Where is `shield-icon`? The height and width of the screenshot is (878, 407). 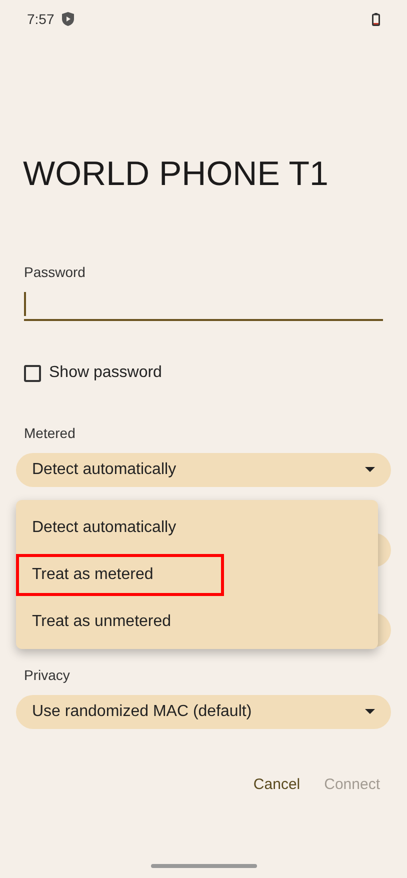 shield-icon is located at coordinates (68, 19).